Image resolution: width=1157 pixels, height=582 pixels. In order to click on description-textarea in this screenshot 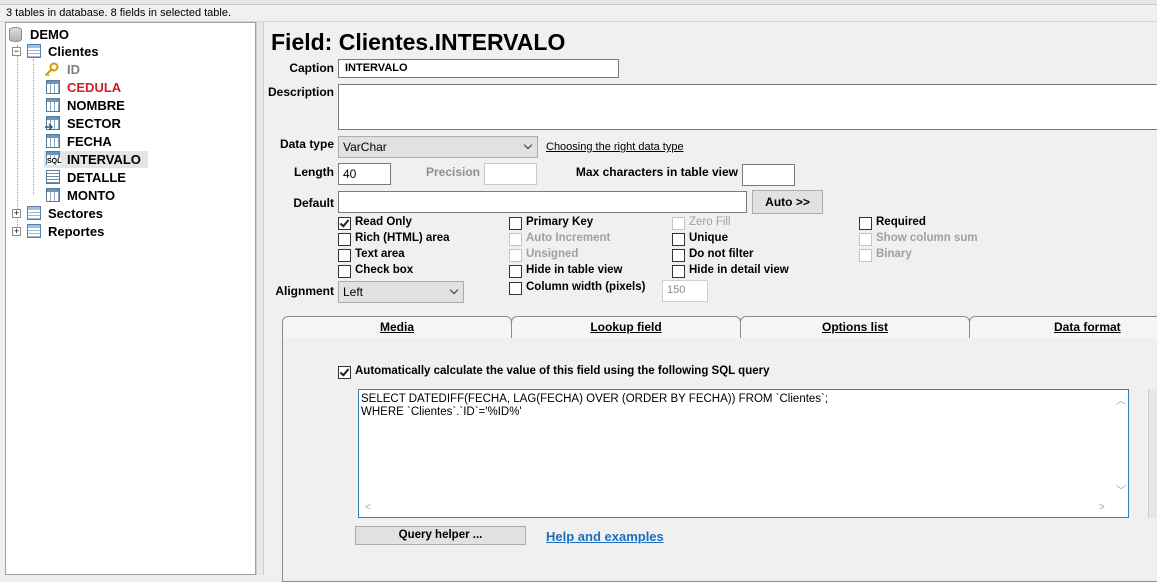, I will do `click(747, 107)`.